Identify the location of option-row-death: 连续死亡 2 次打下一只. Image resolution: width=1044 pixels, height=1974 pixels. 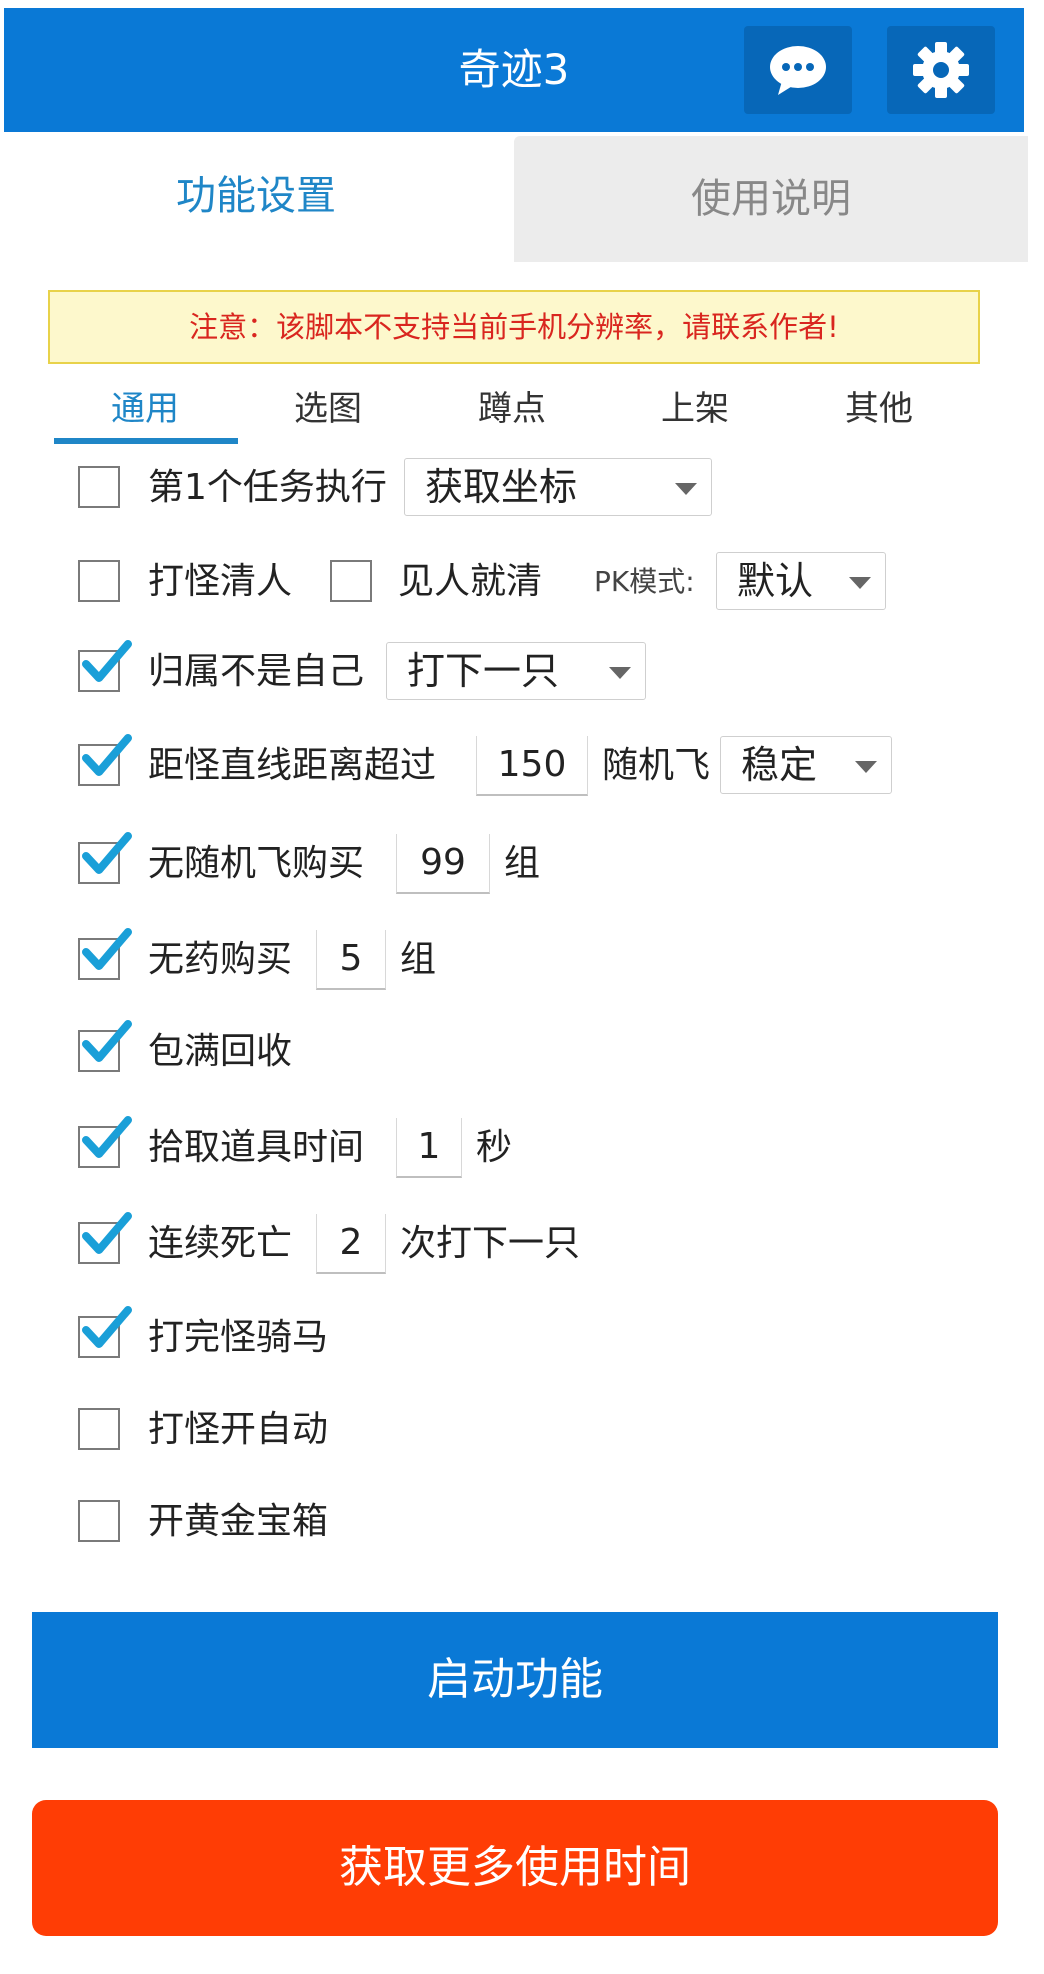
(522, 1243).